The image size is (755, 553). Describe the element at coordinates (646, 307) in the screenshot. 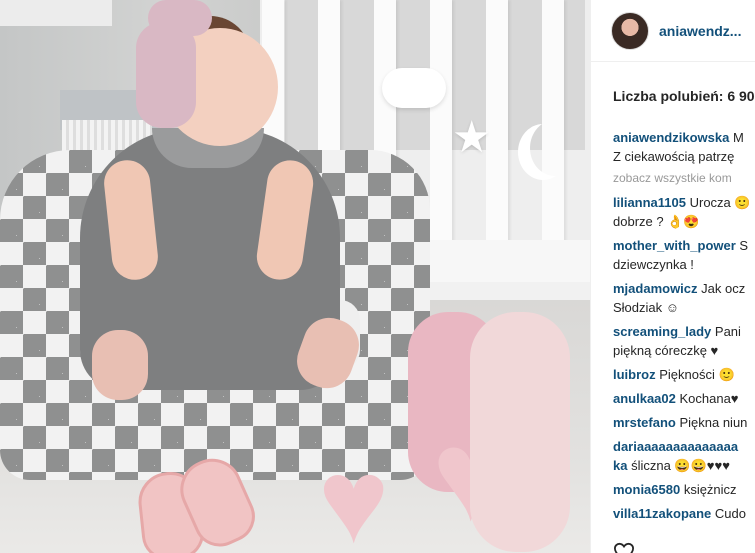

I see `comment-text: Słodziak ☺` at that location.